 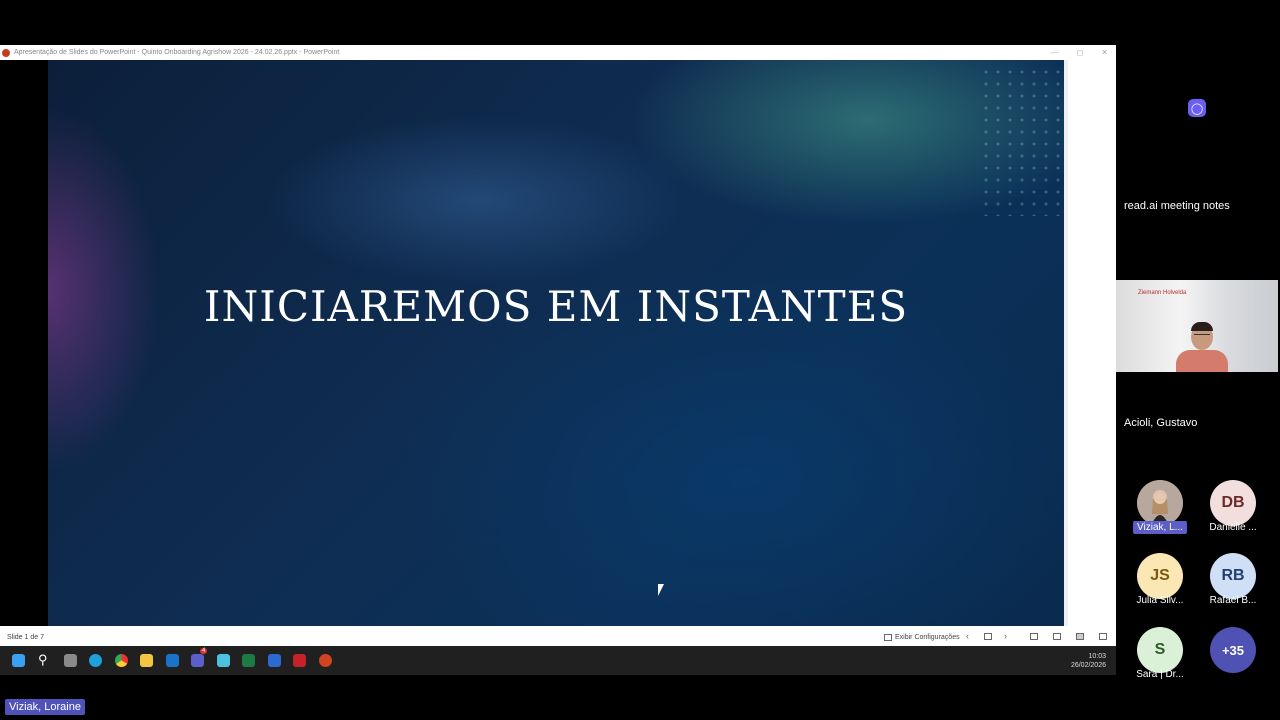 What do you see at coordinates (988, 636) in the screenshot?
I see `slide-view-icon` at bounding box center [988, 636].